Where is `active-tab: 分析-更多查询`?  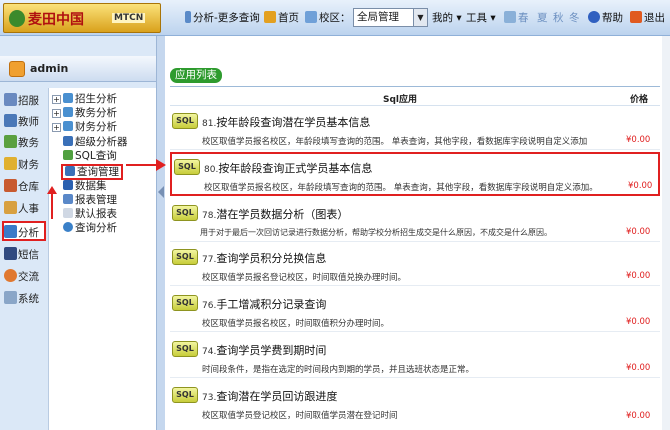
active-tab: 分析-更多查询 is located at coordinates (222, 18).